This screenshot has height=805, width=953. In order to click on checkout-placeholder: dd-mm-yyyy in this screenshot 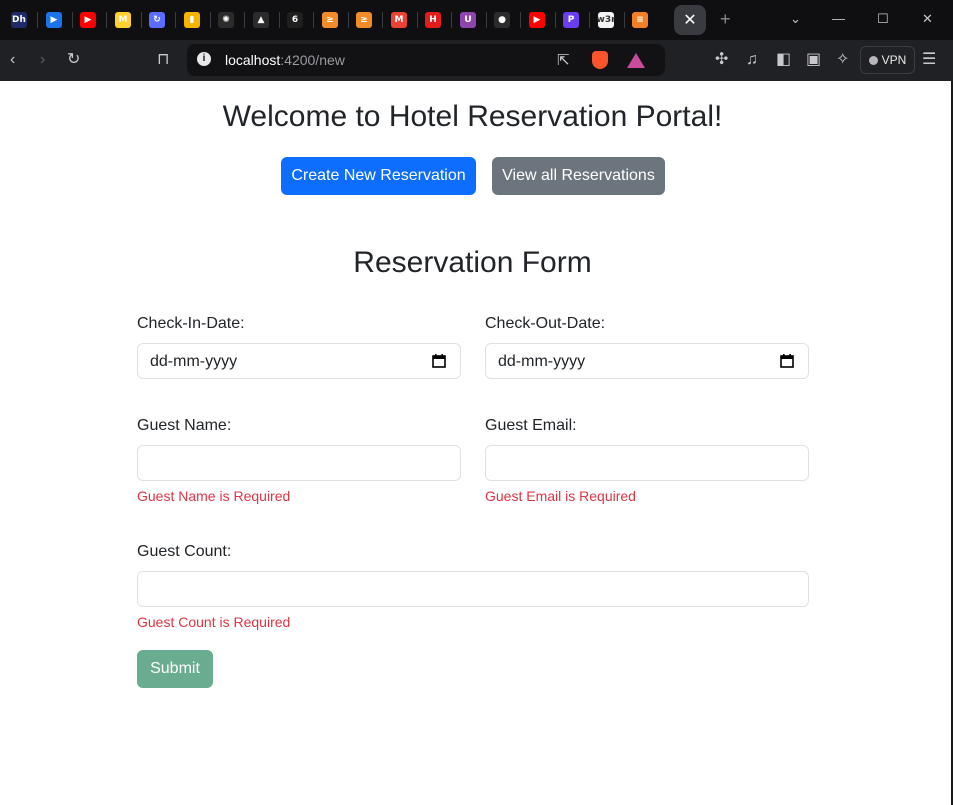, I will do `click(542, 361)`.